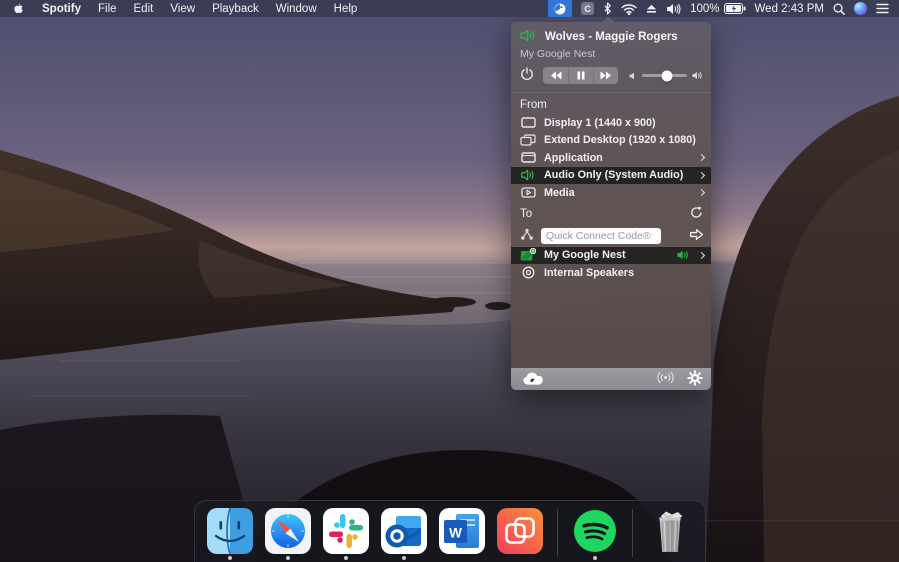 The image size is (899, 562). Describe the element at coordinates (651, 8) in the screenshot. I see `eject-icon` at that location.